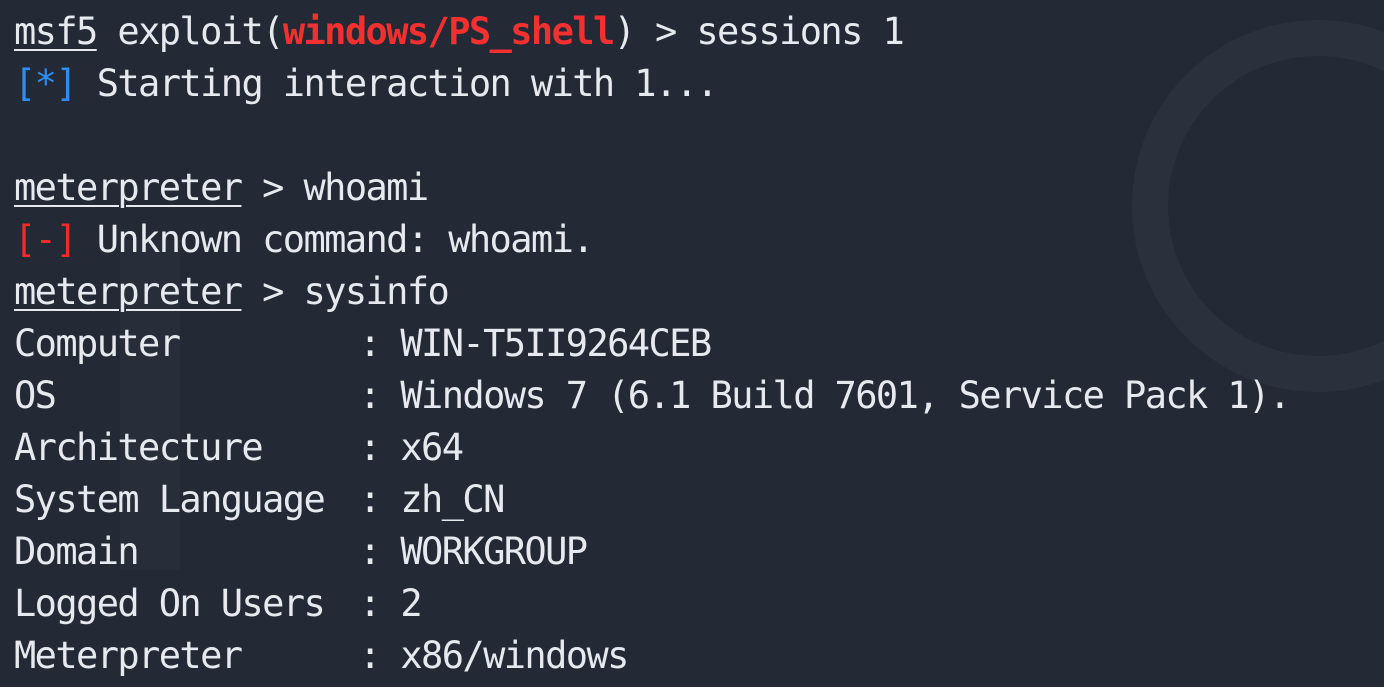 This screenshot has height=687, width=1384. Describe the element at coordinates (448, 31) in the screenshot. I see `exploit-module: windows/PS_shell` at that location.